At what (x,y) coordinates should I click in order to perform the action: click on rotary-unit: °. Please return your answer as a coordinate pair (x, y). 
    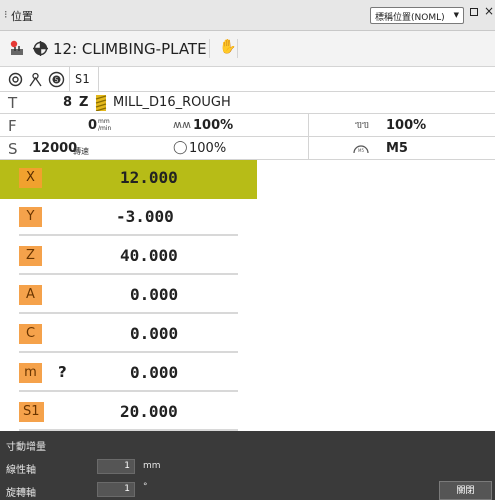
    Looking at the image, I should click on (145, 487).